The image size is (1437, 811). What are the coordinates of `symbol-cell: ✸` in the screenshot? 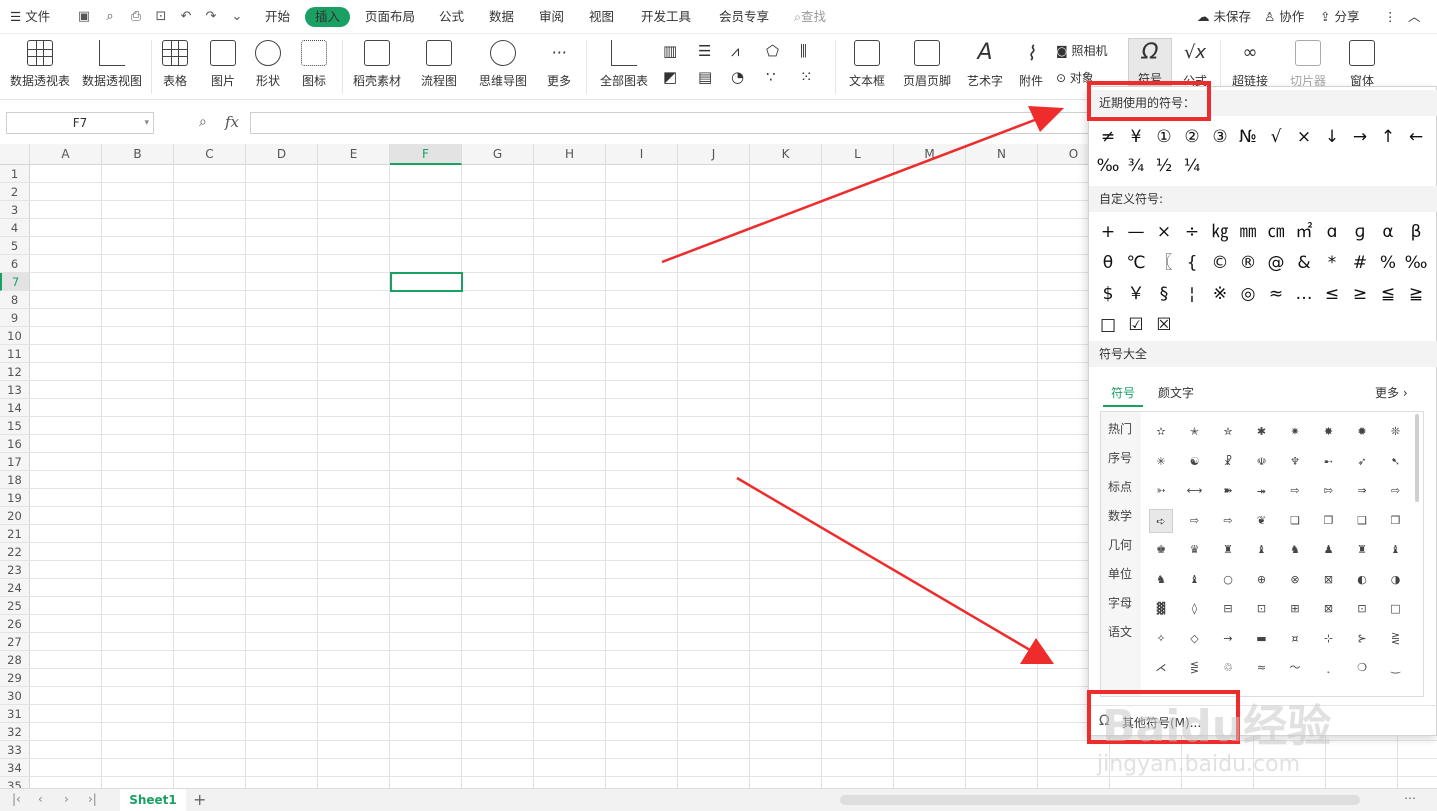 It's located at (1329, 432).